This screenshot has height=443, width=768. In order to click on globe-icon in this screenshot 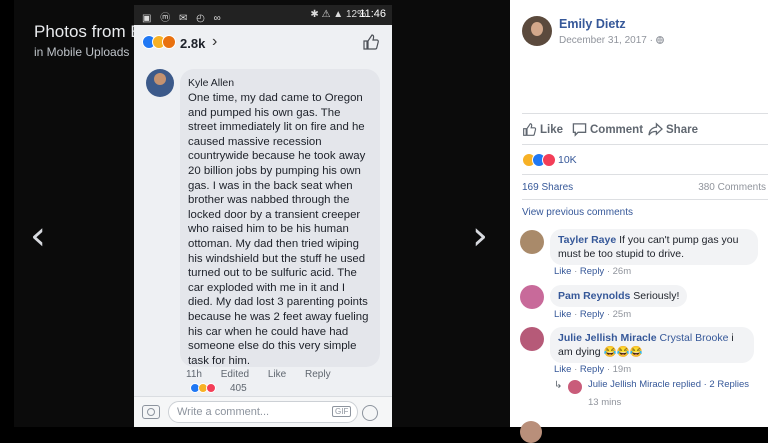, I will do `click(659, 40)`.